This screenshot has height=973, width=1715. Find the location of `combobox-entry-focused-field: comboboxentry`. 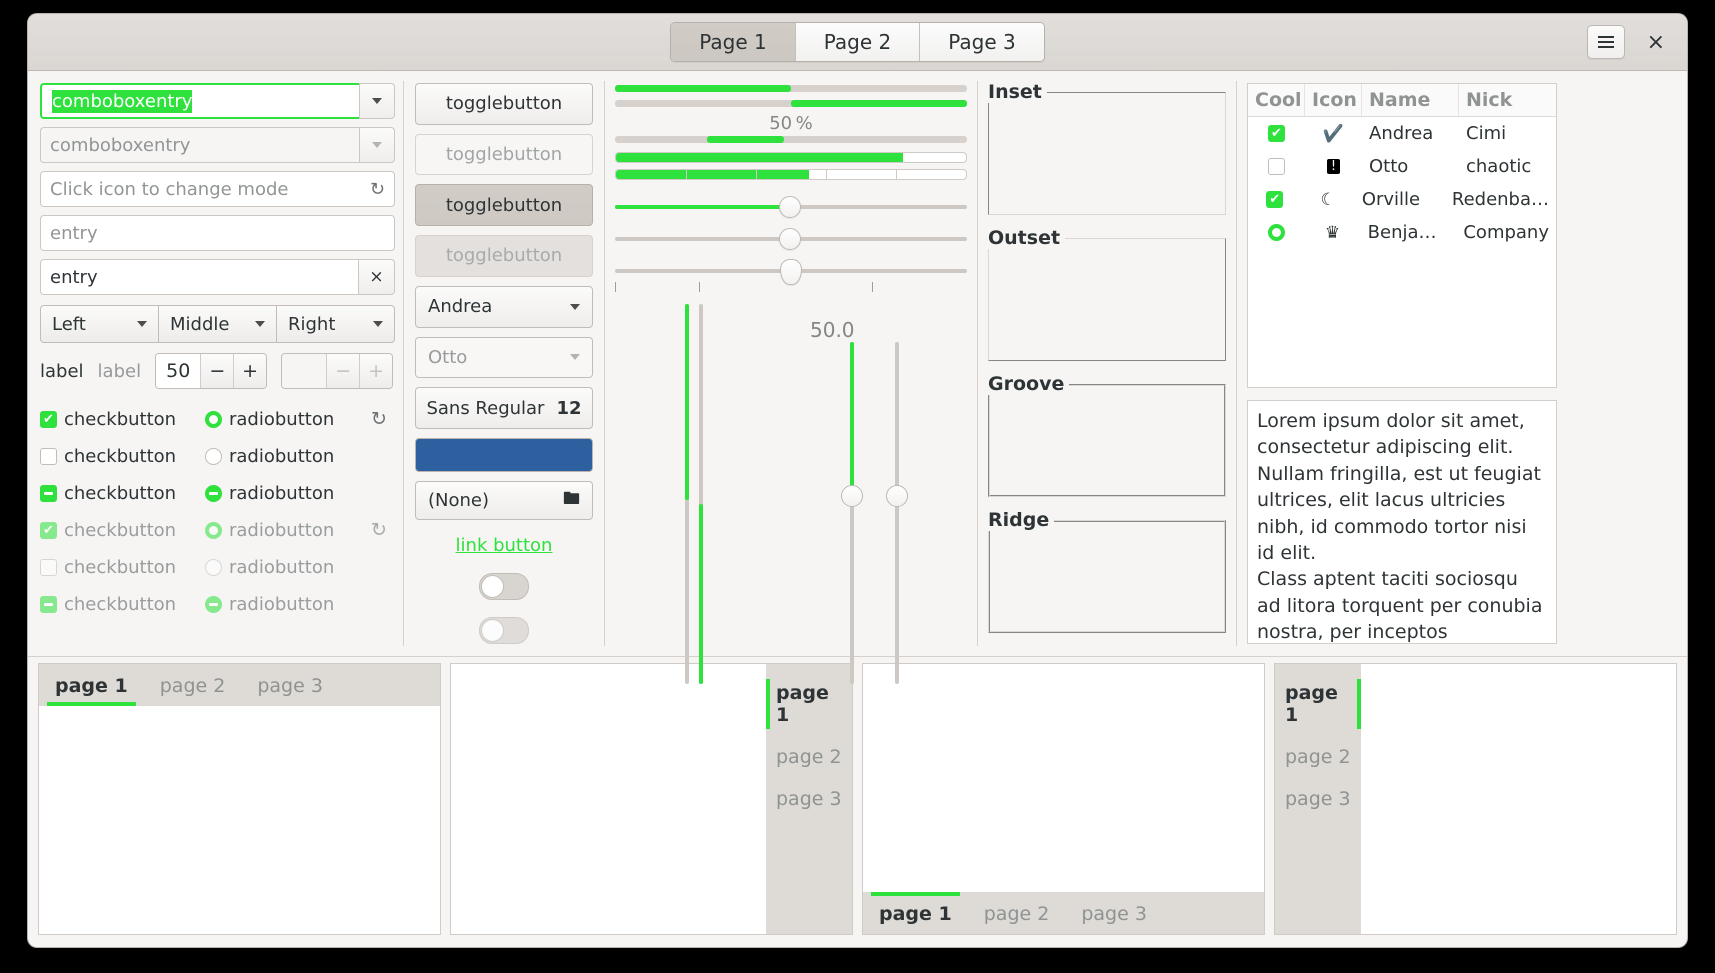

combobox-entry-focused-field: comboboxentry is located at coordinates (199, 101).